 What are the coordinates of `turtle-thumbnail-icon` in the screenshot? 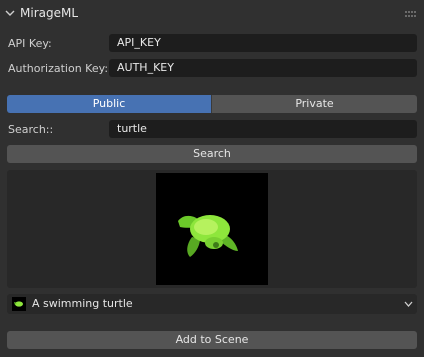 It's located at (19, 304).